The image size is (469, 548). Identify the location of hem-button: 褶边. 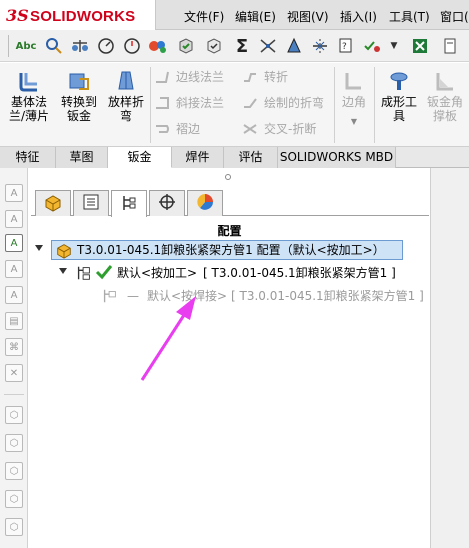
(176, 129).